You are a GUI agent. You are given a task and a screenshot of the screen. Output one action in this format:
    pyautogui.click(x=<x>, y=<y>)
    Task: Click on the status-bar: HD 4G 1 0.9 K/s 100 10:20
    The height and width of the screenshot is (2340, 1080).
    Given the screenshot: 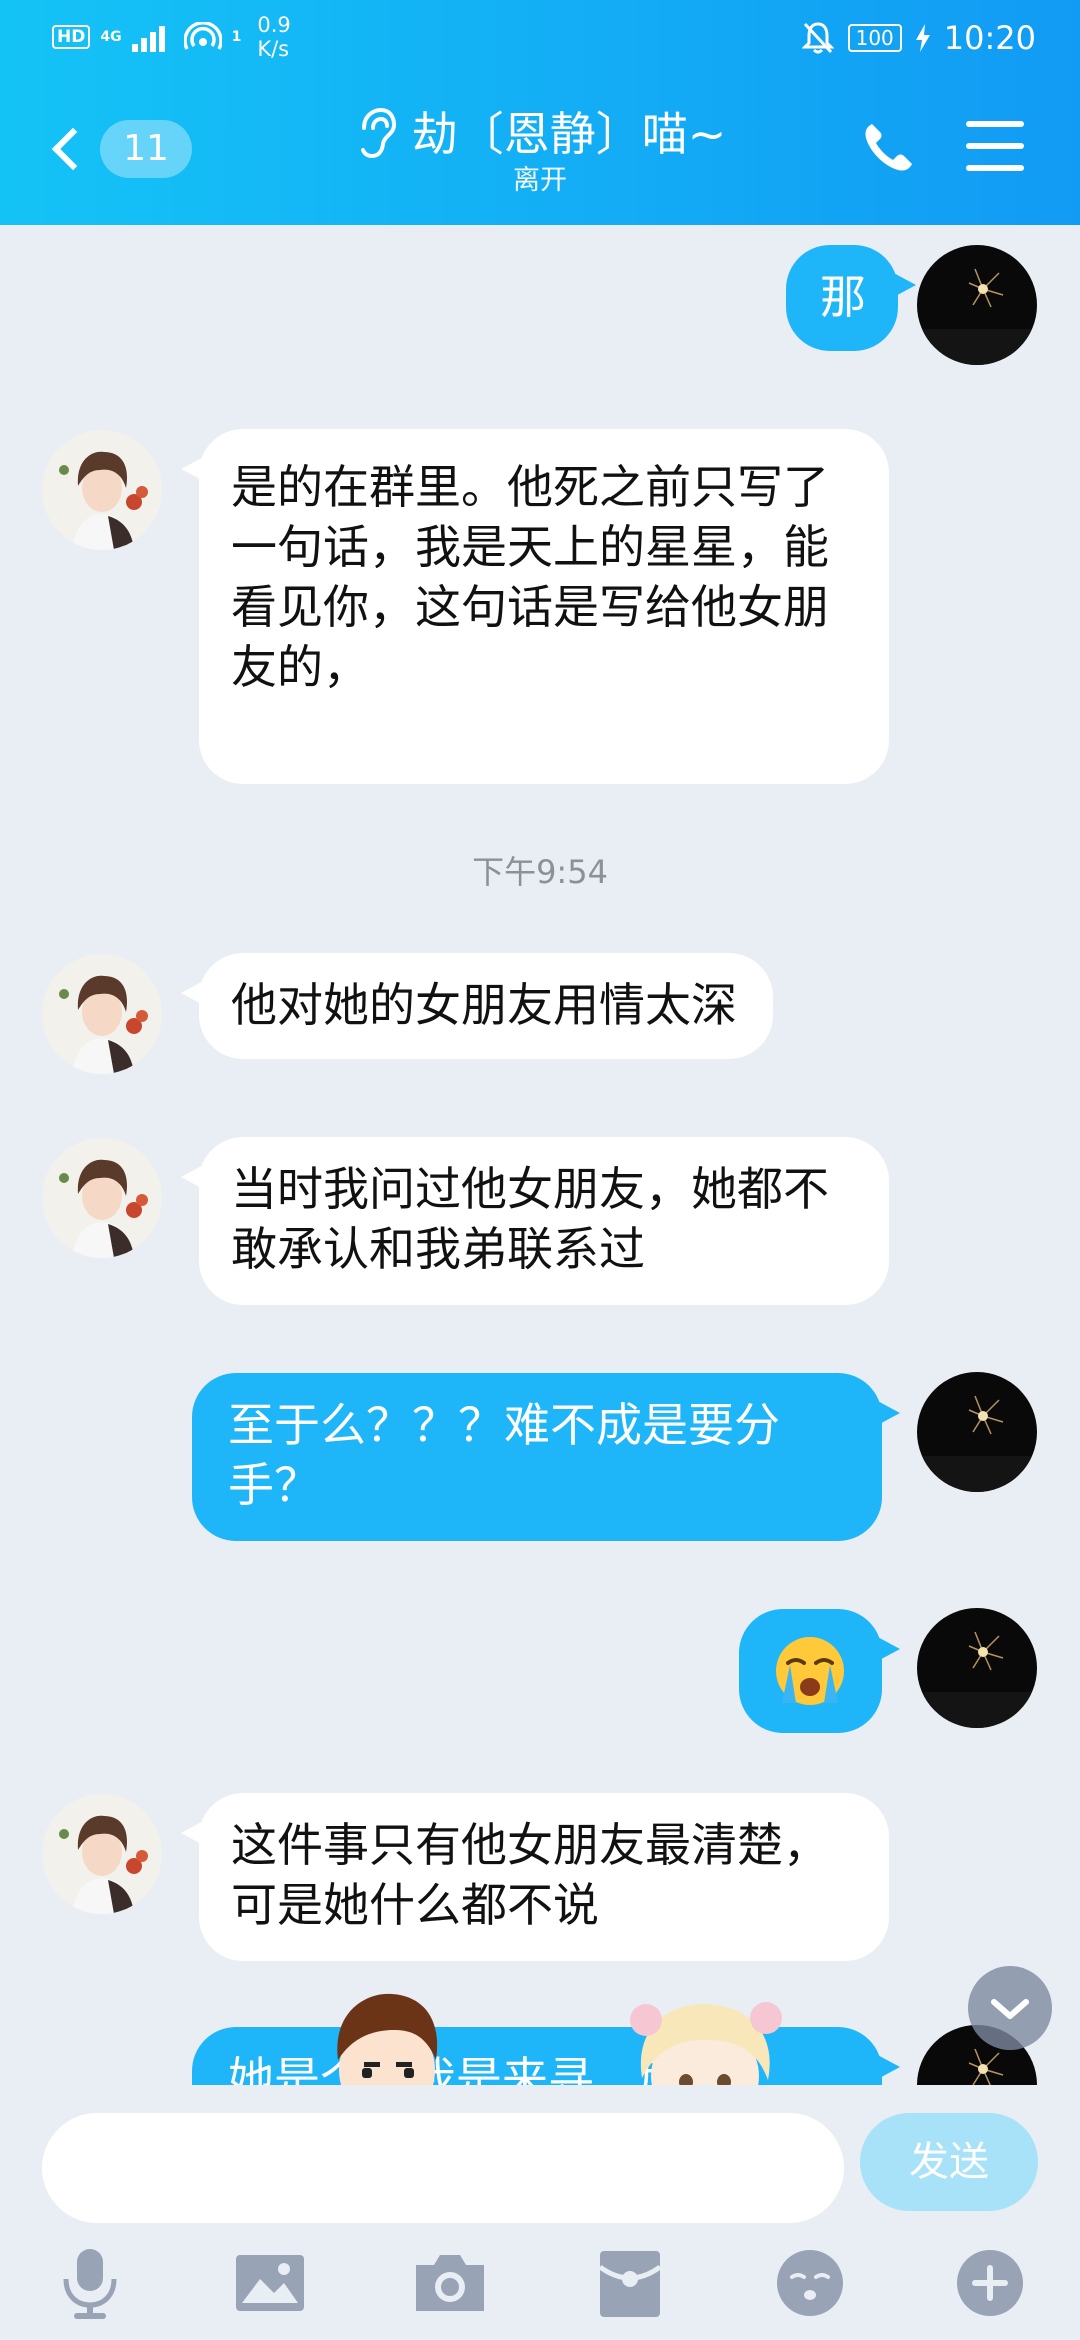 What is the action you would take?
    pyautogui.click(x=540, y=37)
    